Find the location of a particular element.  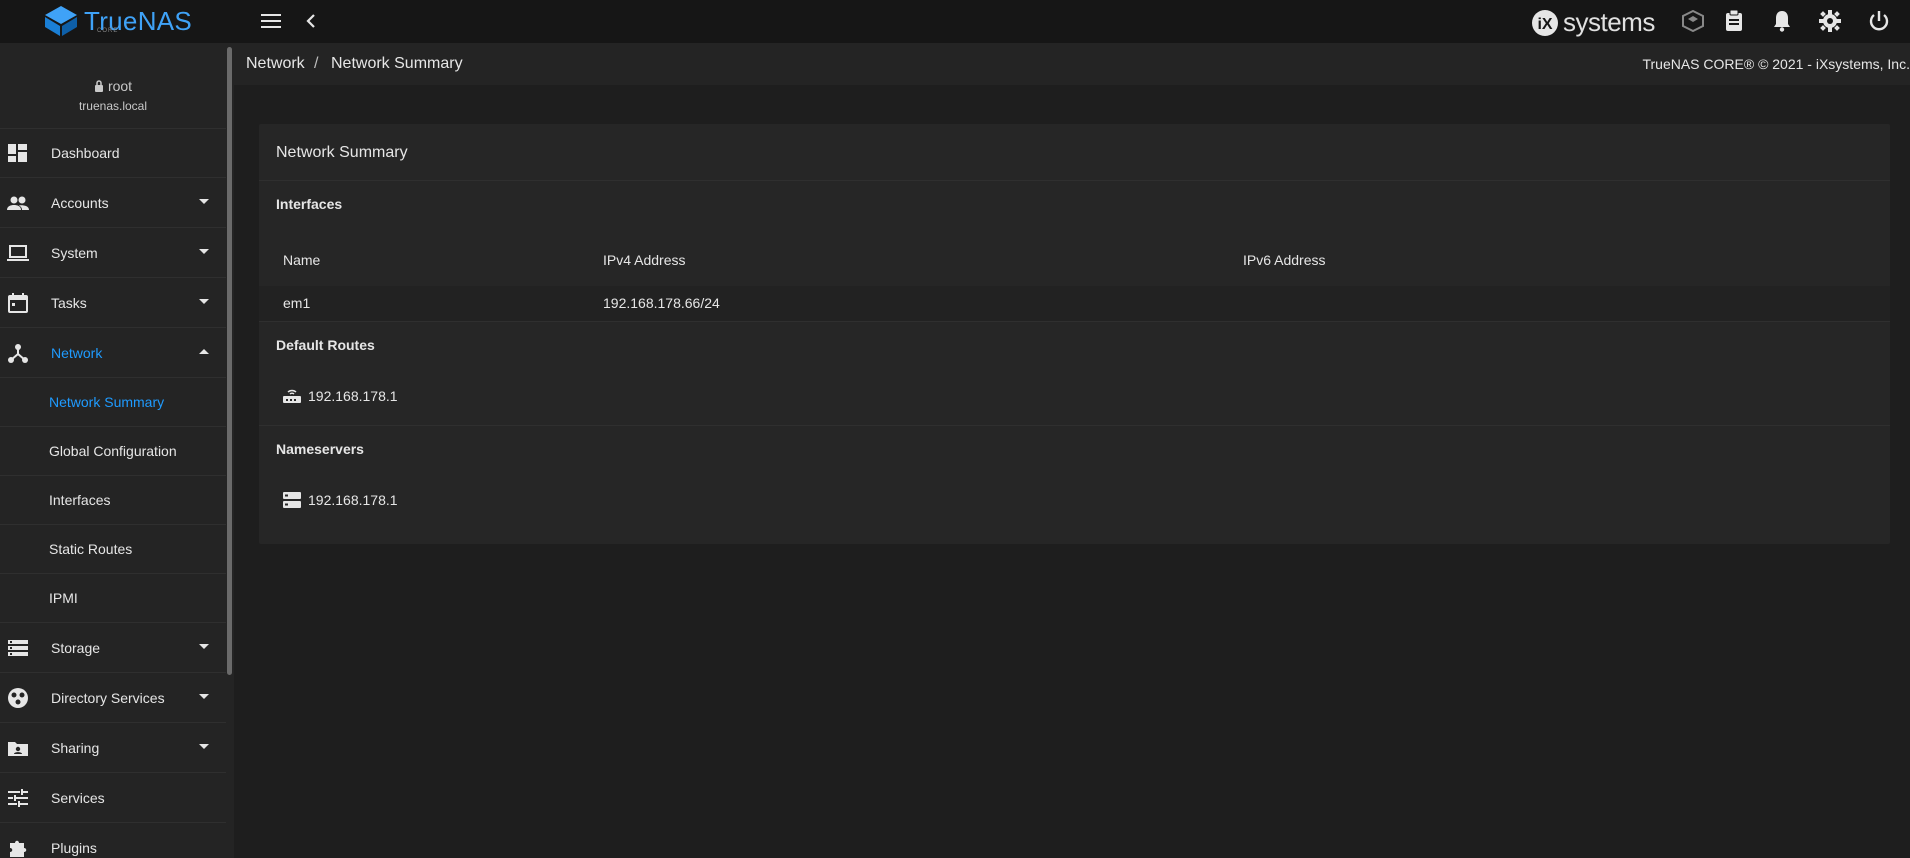

logo-subtext: CORE is located at coordinates (108, 31).